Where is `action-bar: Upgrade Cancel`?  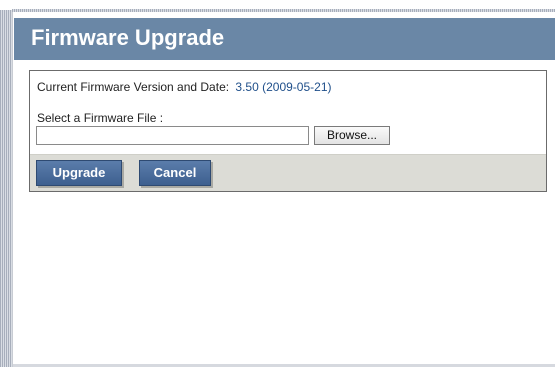
action-bar: Upgrade Cancel is located at coordinates (288, 172).